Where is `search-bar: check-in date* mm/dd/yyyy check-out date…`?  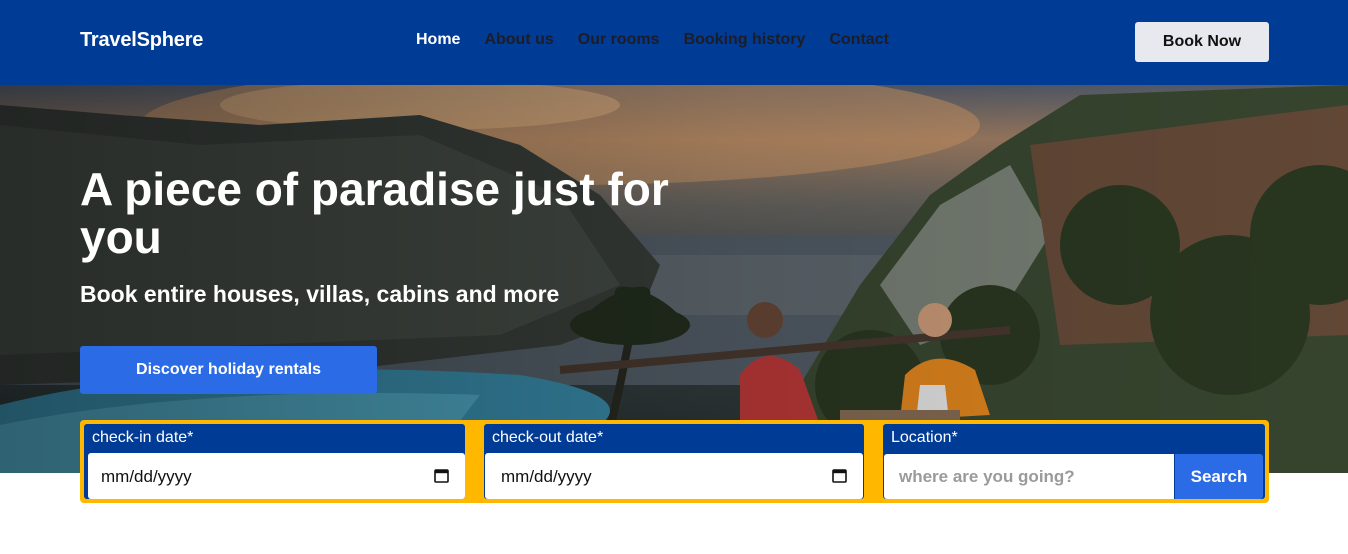 search-bar: check-in date* mm/dd/yyyy check-out date… is located at coordinates (674, 461).